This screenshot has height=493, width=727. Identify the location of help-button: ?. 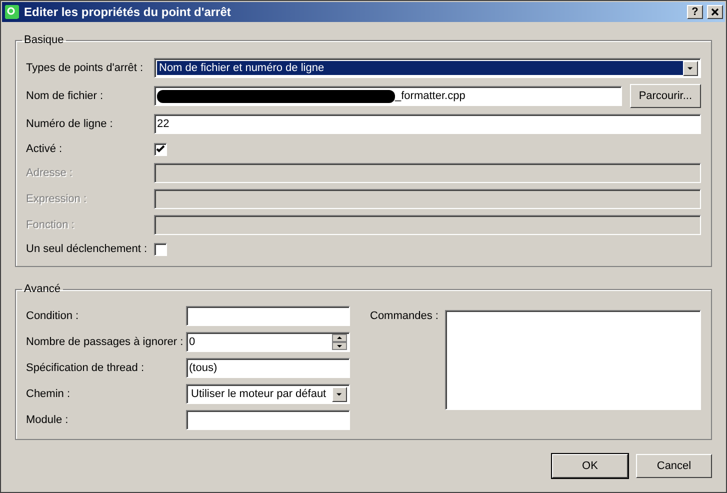
(695, 12).